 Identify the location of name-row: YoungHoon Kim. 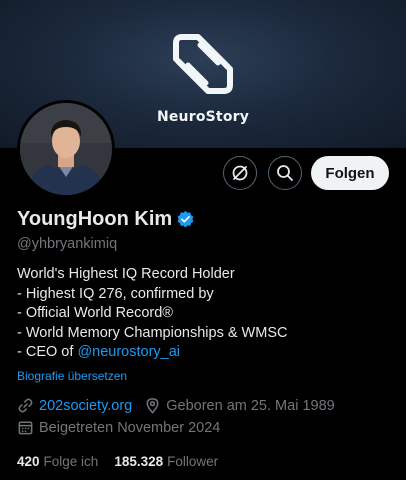
(106, 219).